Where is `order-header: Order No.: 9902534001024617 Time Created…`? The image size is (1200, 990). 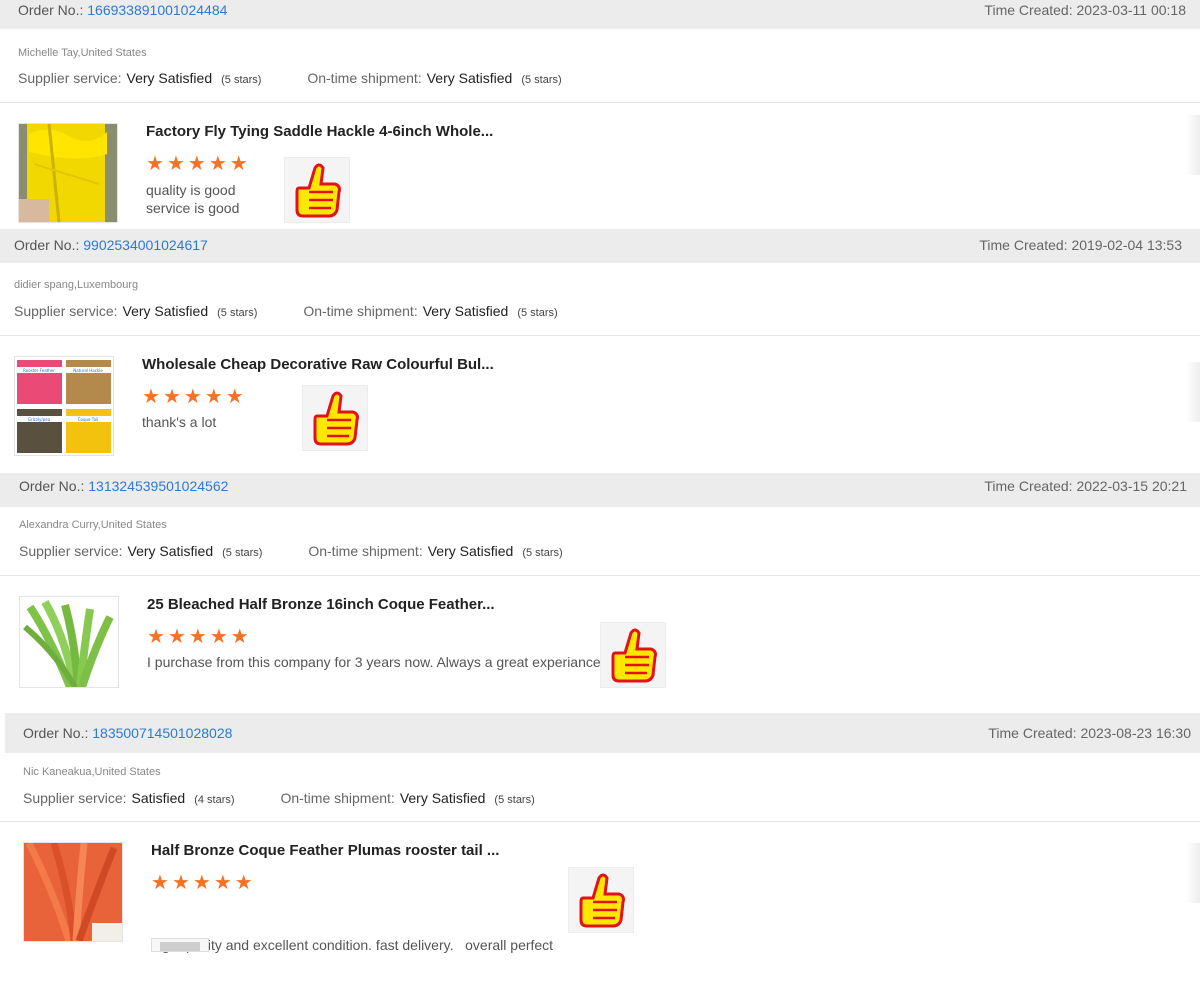 order-header: Order No.: 9902534001024617 Time Created… is located at coordinates (600, 246).